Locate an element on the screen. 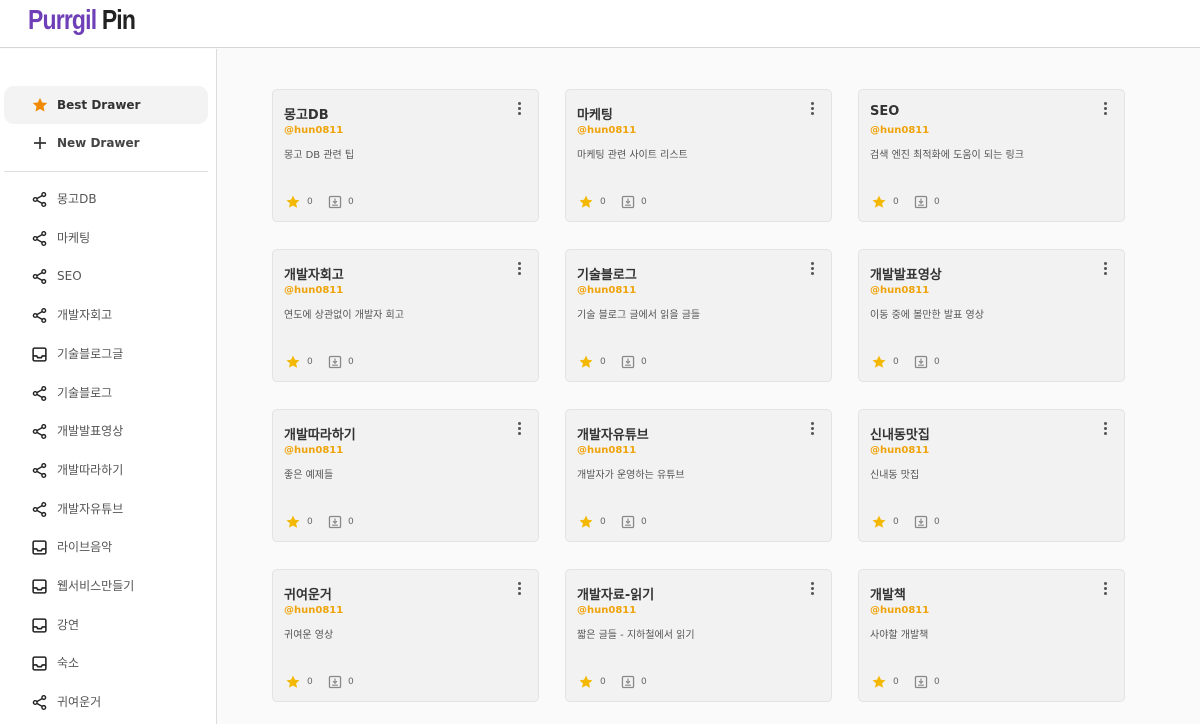  drawer-card: 개발따라하기 @hun0811 좋은 예제들 0 0 is located at coordinates (405, 475).